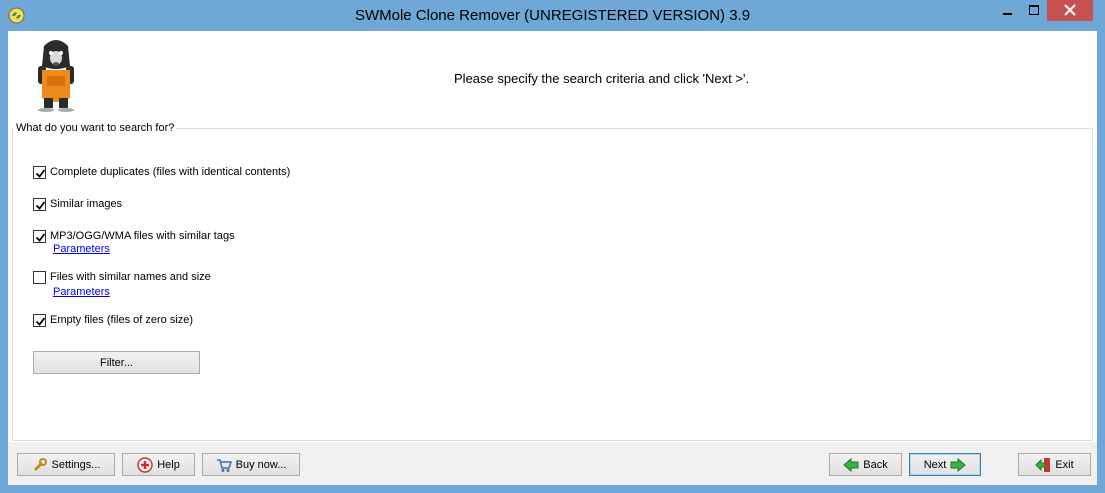  Describe the element at coordinates (122, 320) in the screenshot. I see `option-label: Empty files (files of zero size)` at that location.